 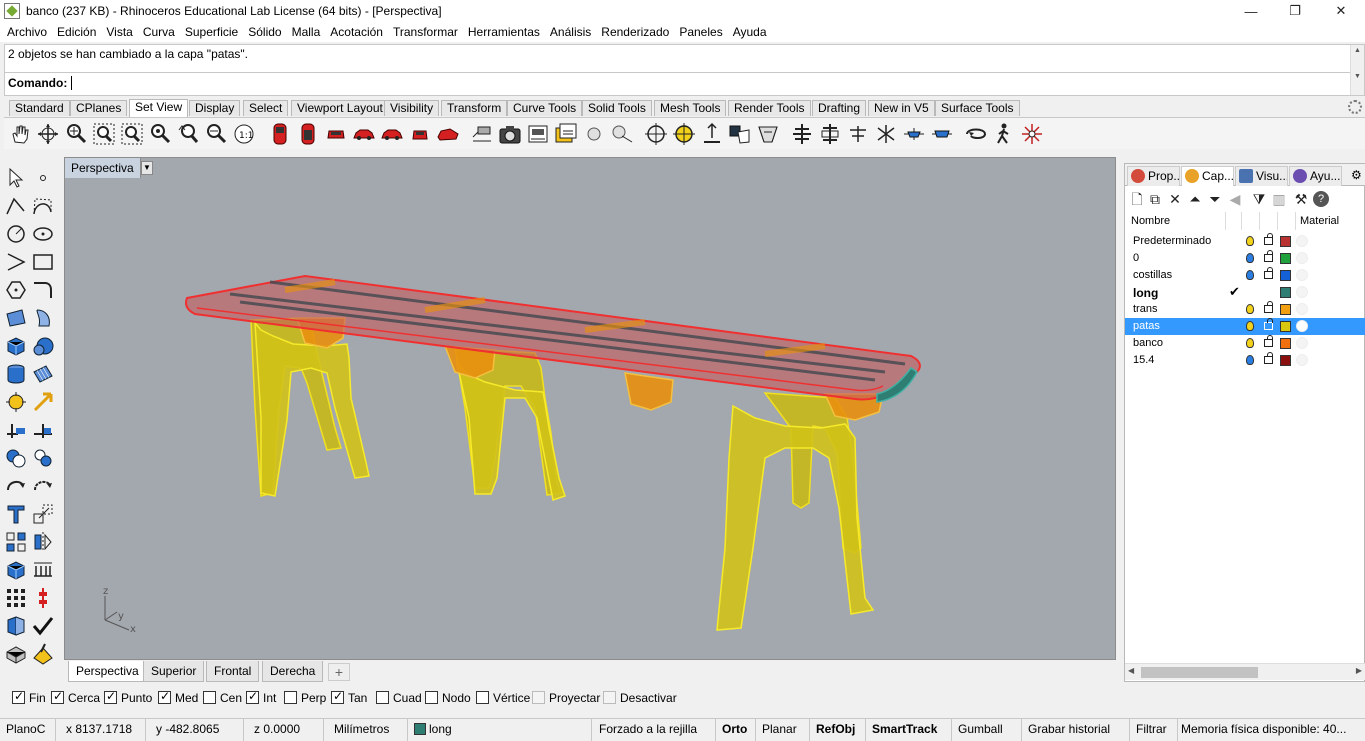 What do you see at coordinates (1245, 360) in the screenshot?
I see `layer-row: 15.4` at bounding box center [1245, 360].